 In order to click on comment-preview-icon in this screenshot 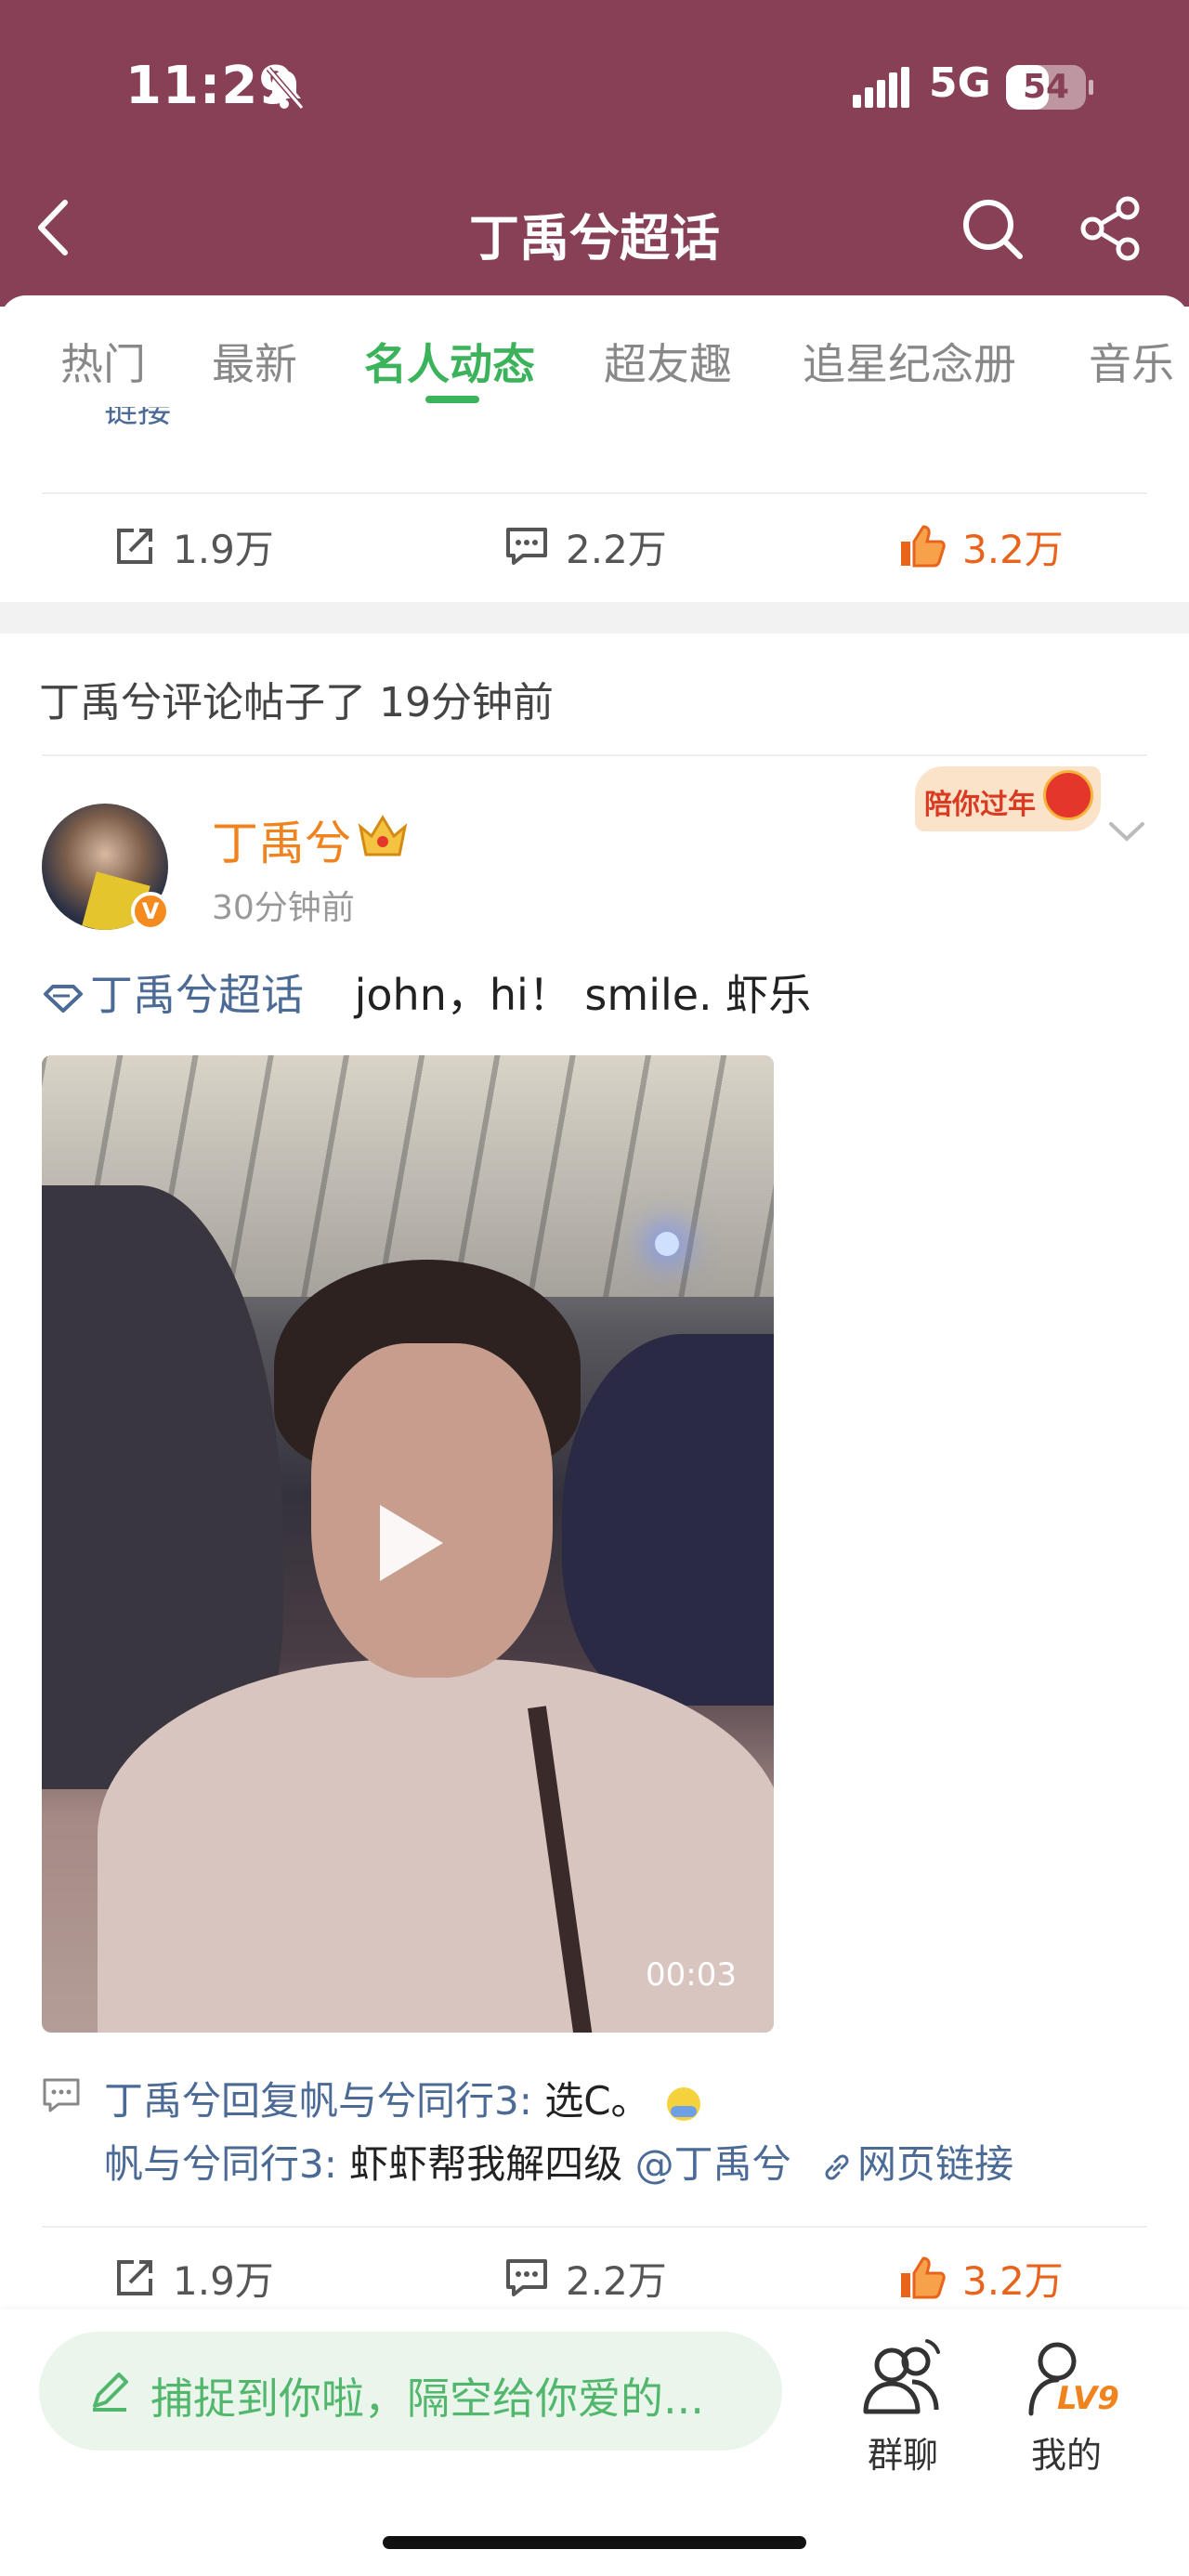, I will do `click(62, 2095)`.